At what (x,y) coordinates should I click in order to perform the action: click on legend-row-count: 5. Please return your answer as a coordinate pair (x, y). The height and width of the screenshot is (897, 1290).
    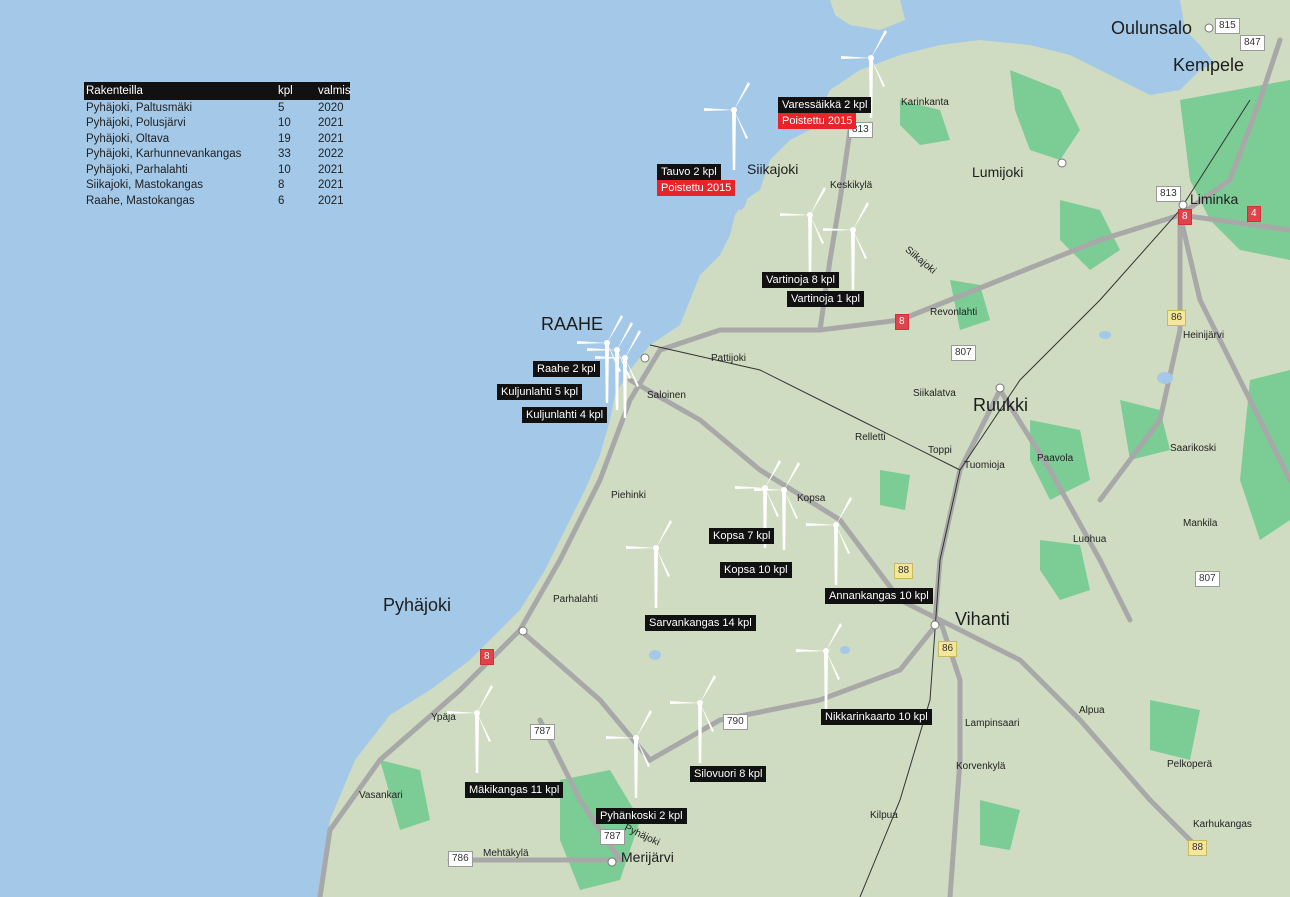
    Looking at the image, I should click on (281, 107).